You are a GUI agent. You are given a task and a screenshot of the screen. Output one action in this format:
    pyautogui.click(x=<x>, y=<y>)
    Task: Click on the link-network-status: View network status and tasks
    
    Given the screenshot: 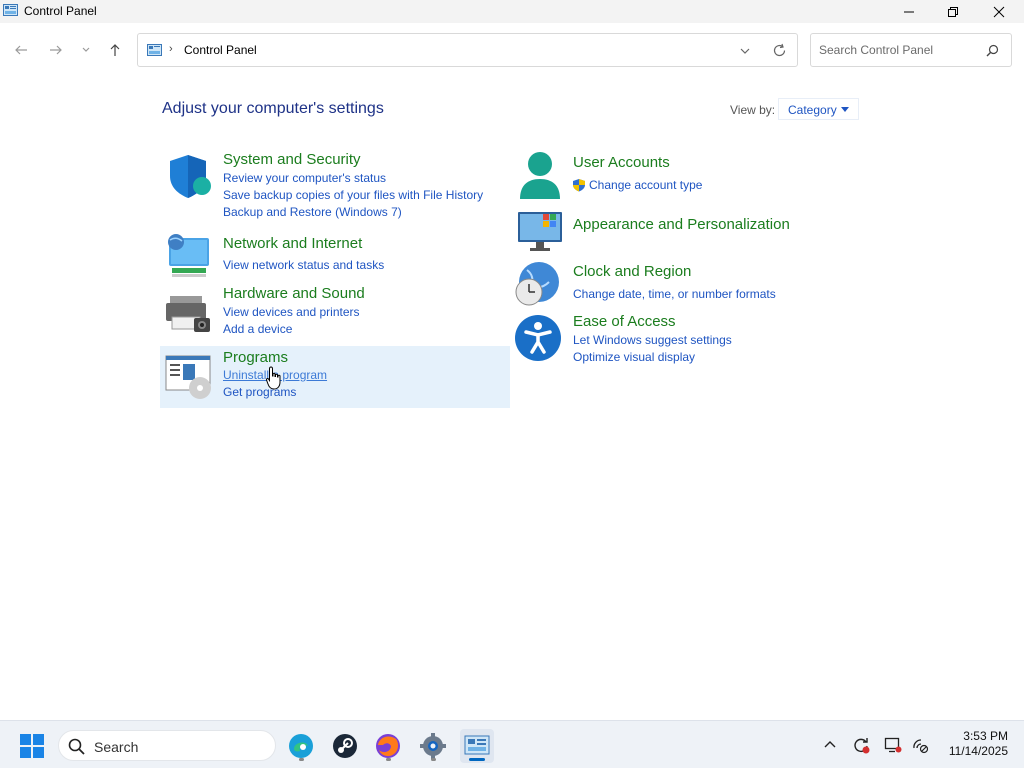 What is the action you would take?
    pyautogui.click(x=303, y=265)
    